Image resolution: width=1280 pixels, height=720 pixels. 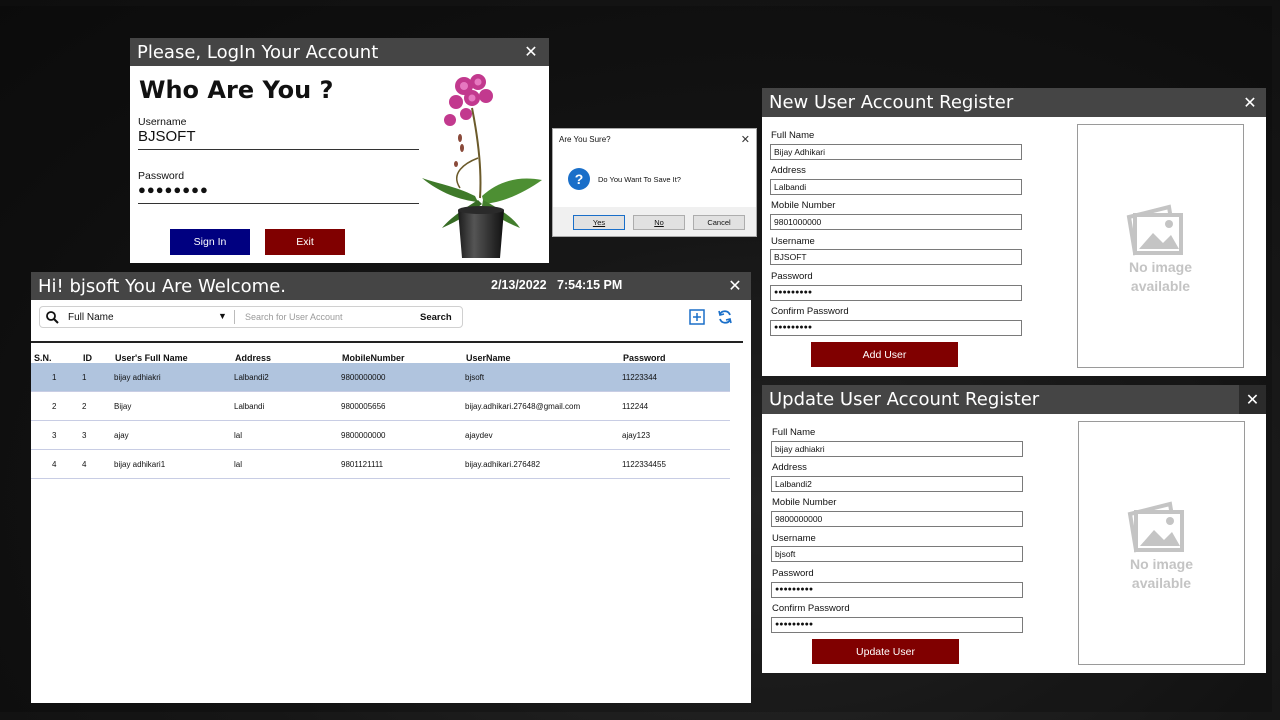 What do you see at coordinates (719, 222) in the screenshot?
I see `cancel-button: Cancel` at bounding box center [719, 222].